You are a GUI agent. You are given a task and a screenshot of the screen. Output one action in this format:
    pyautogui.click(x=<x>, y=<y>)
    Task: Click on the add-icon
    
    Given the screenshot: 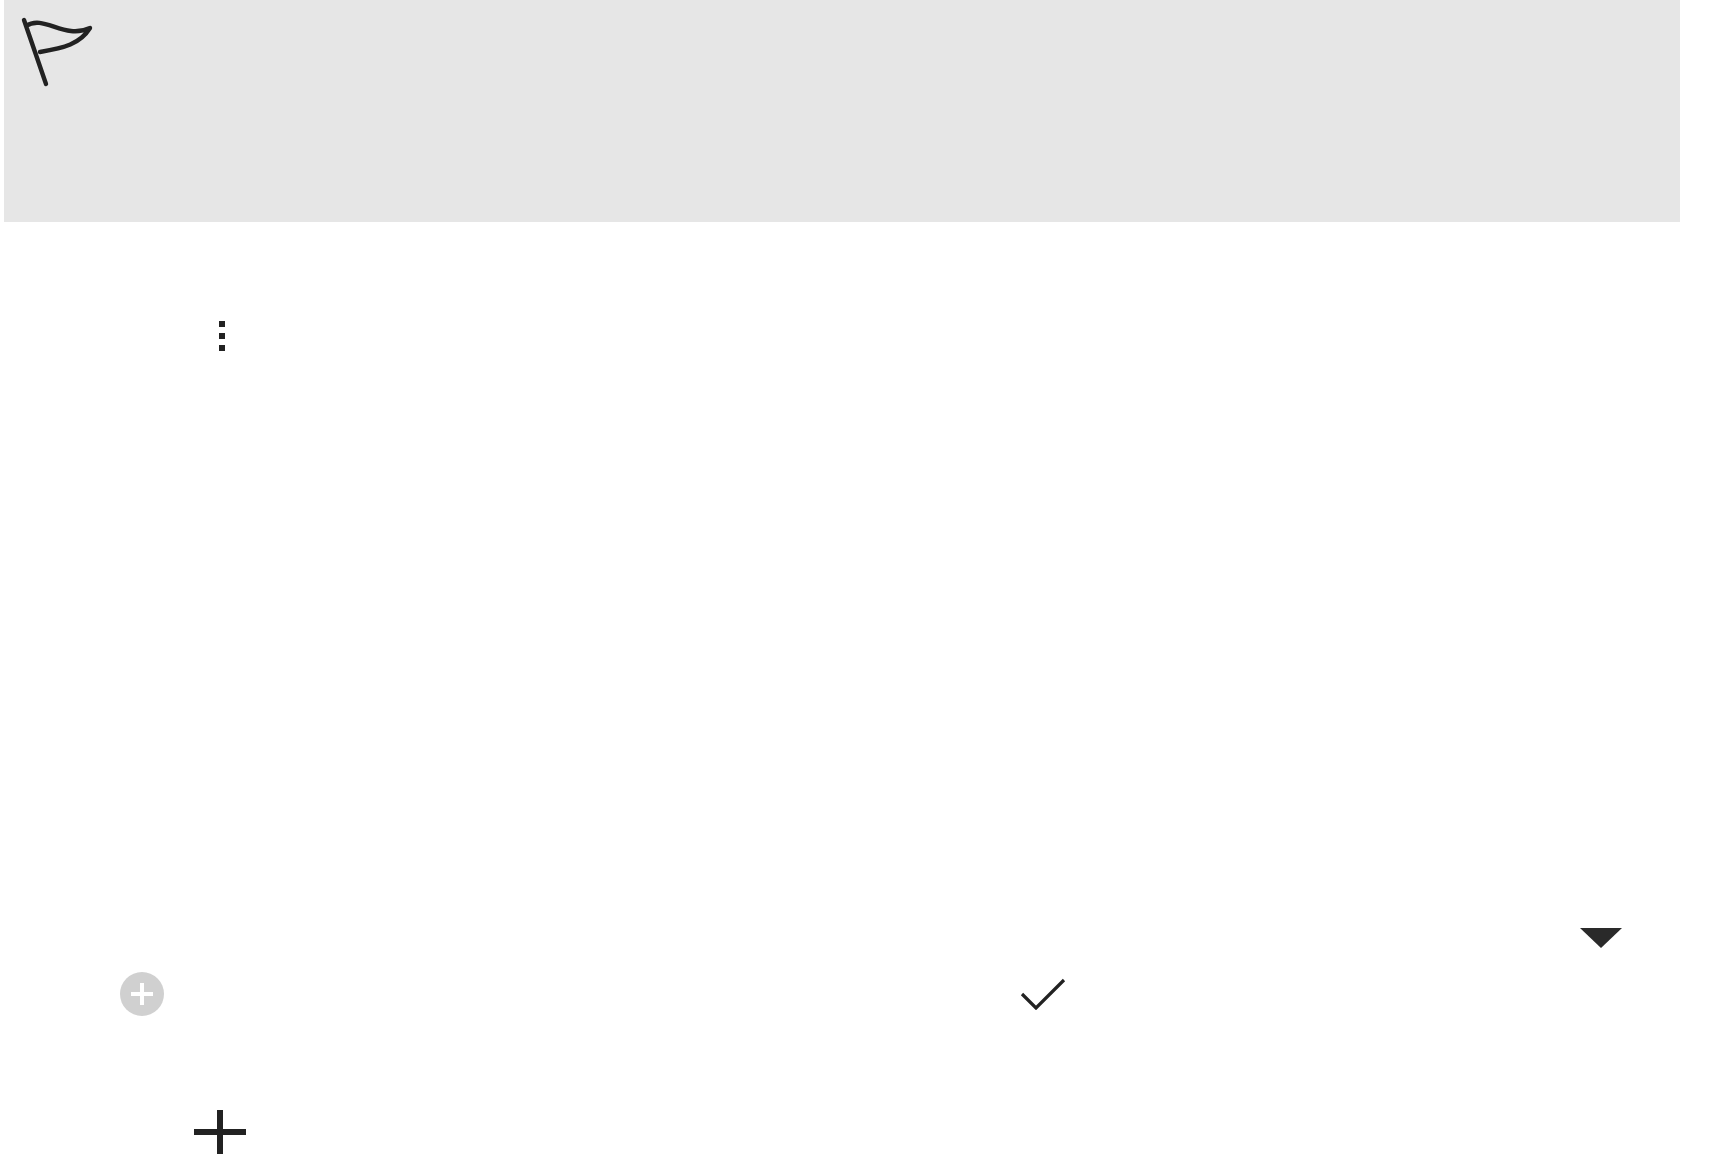 What is the action you would take?
    pyautogui.click(x=220, y=1132)
    